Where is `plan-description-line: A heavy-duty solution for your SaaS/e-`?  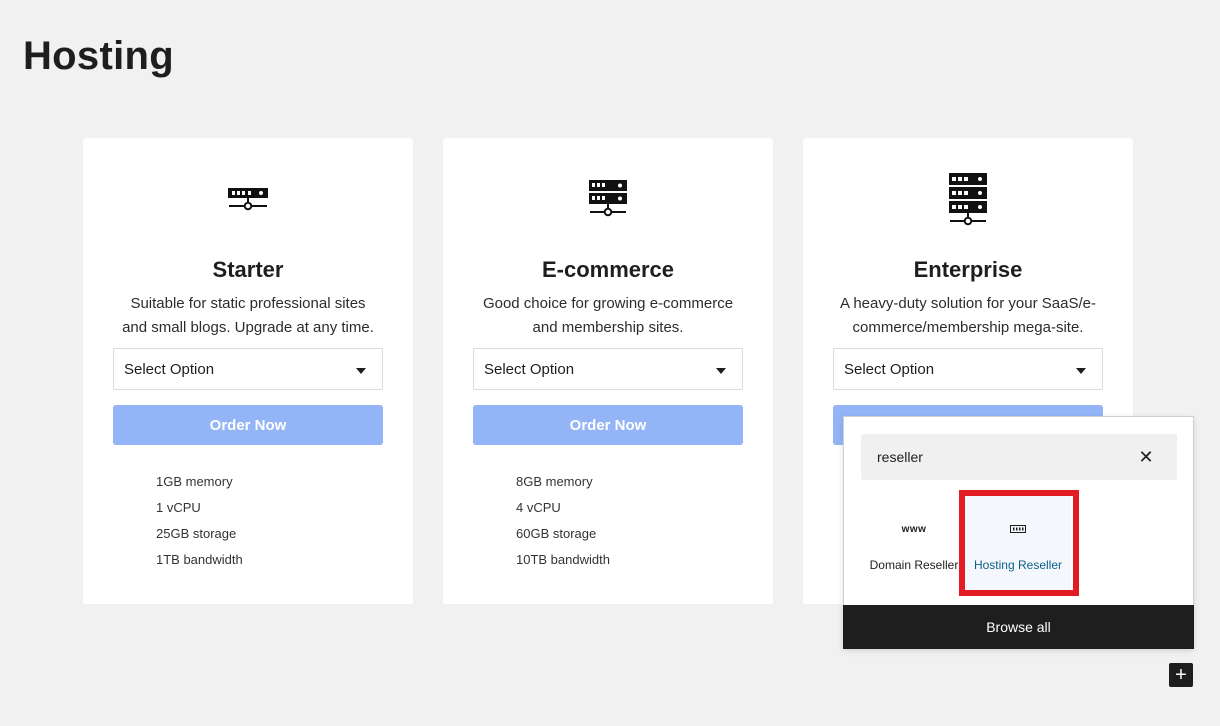
plan-description-line: A heavy-duty solution for your SaaS/e- is located at coordinates (968, 303).